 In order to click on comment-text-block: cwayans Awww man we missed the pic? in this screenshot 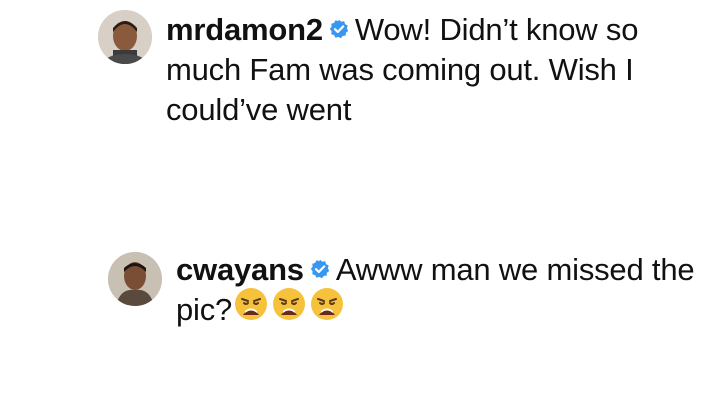, I will do `click(437, 290)`.